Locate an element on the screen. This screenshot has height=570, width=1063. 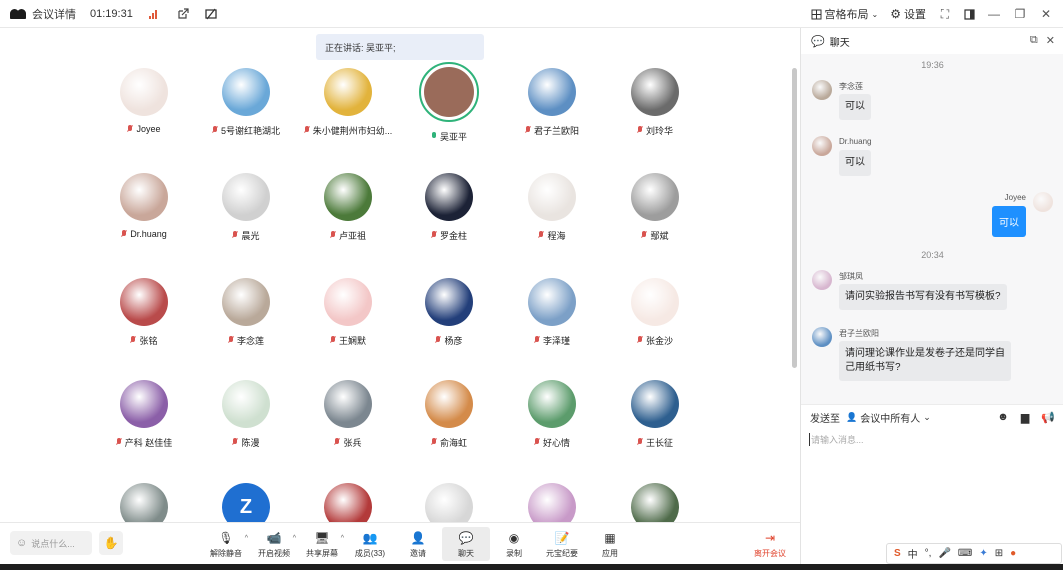
participant-tile: 杨彦 is located at coordinates (449, 312).